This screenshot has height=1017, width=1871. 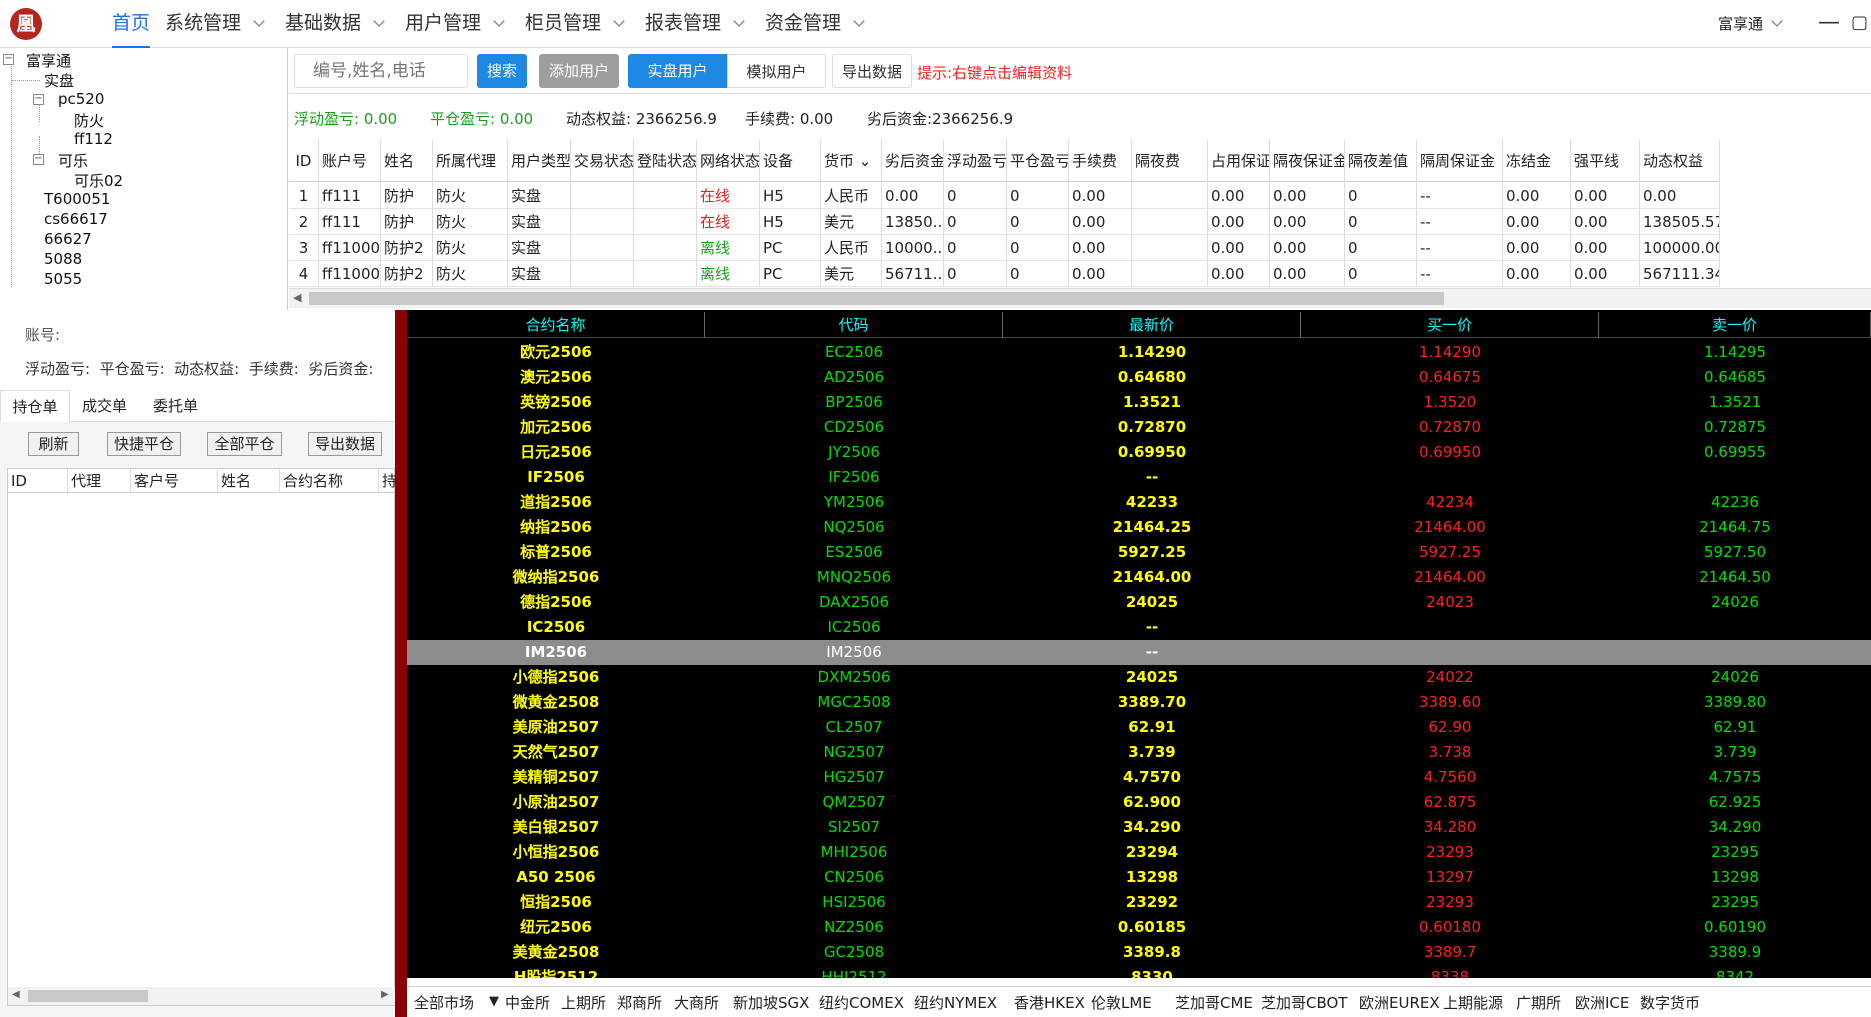 I want to click on tree-node: 66627, so click(x=68, y=239).